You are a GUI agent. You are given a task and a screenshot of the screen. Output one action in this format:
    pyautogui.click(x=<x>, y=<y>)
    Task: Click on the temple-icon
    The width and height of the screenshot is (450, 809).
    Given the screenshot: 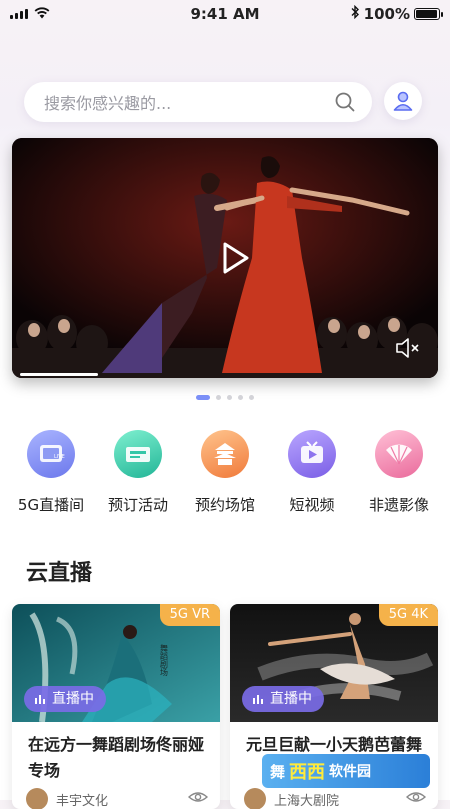 What is the action you would take?
    pyautogui.click(x=225, y=454)
    